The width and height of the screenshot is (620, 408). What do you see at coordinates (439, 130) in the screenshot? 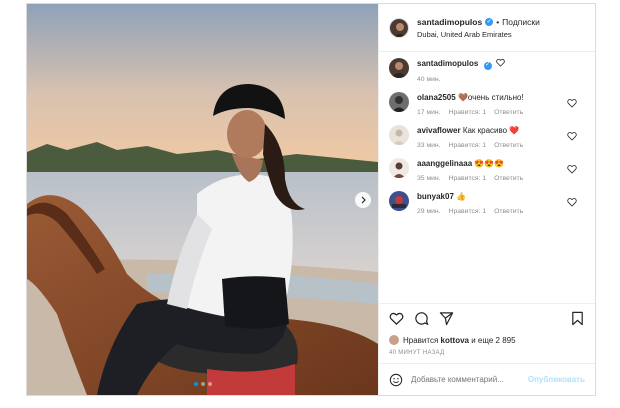
I see `comment-username: avivaflower` at bounding box center [439, 130].